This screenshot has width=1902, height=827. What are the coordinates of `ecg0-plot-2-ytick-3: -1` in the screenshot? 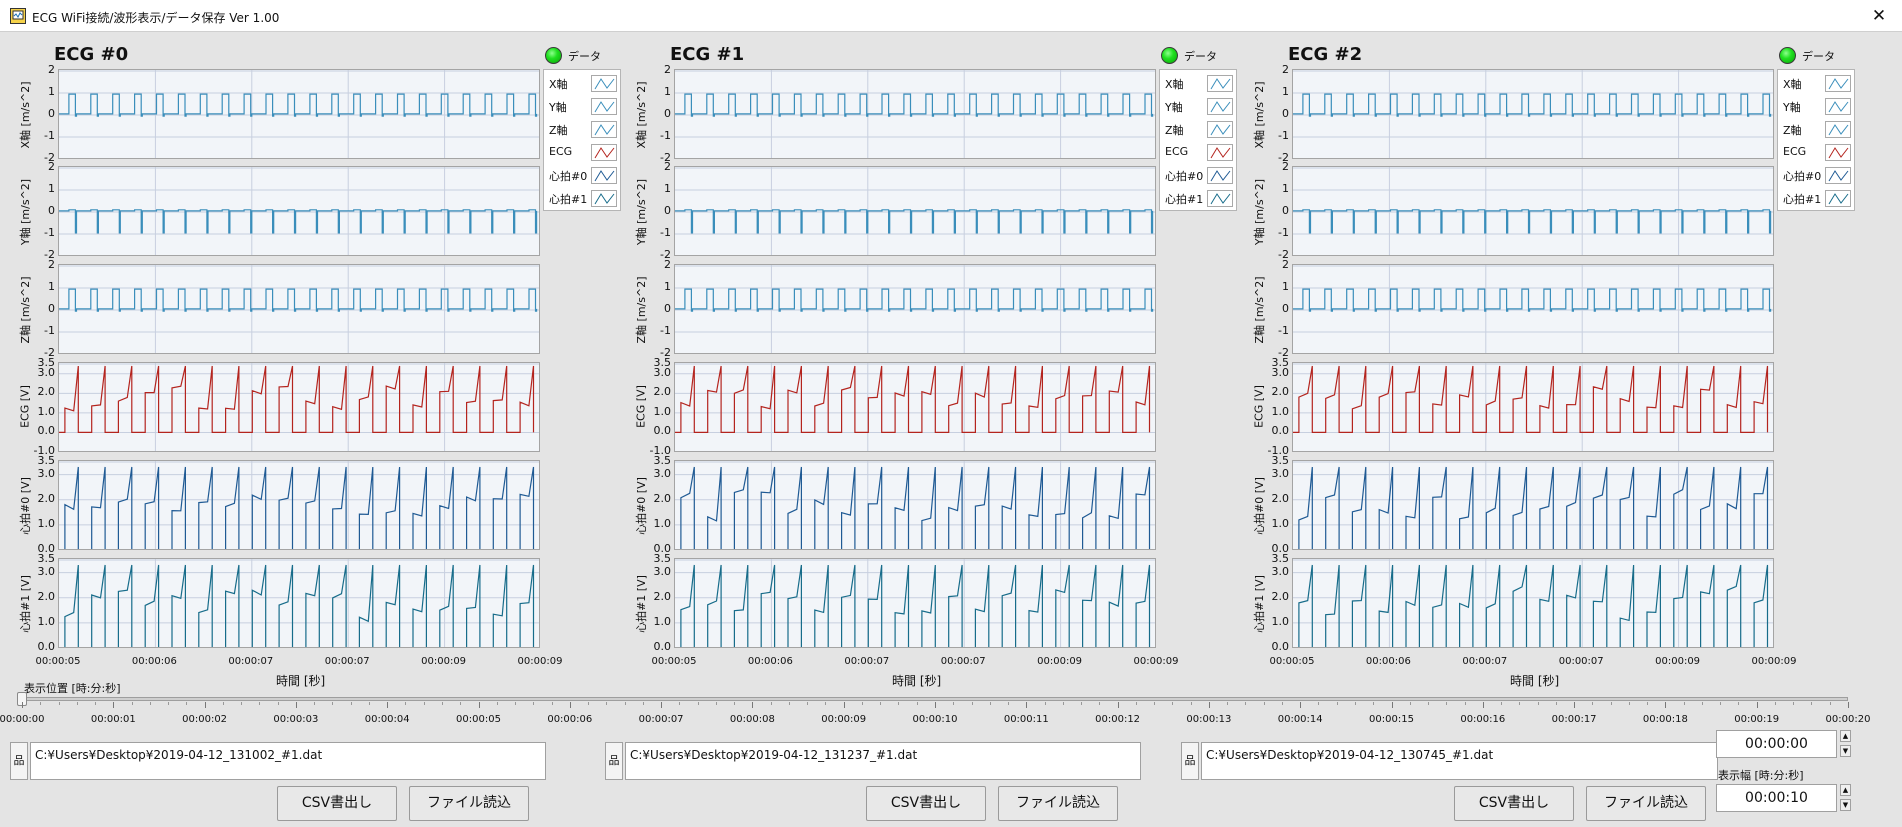 It's located at (49, 330).